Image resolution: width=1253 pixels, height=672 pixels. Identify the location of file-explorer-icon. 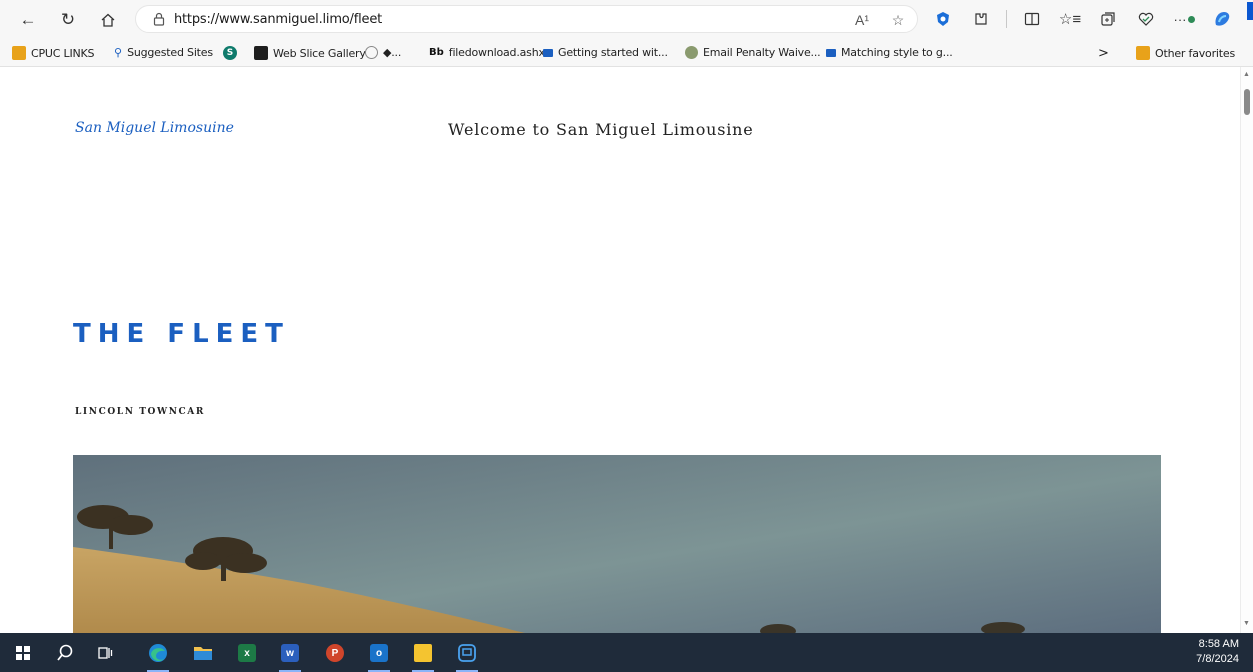
(203, 653).